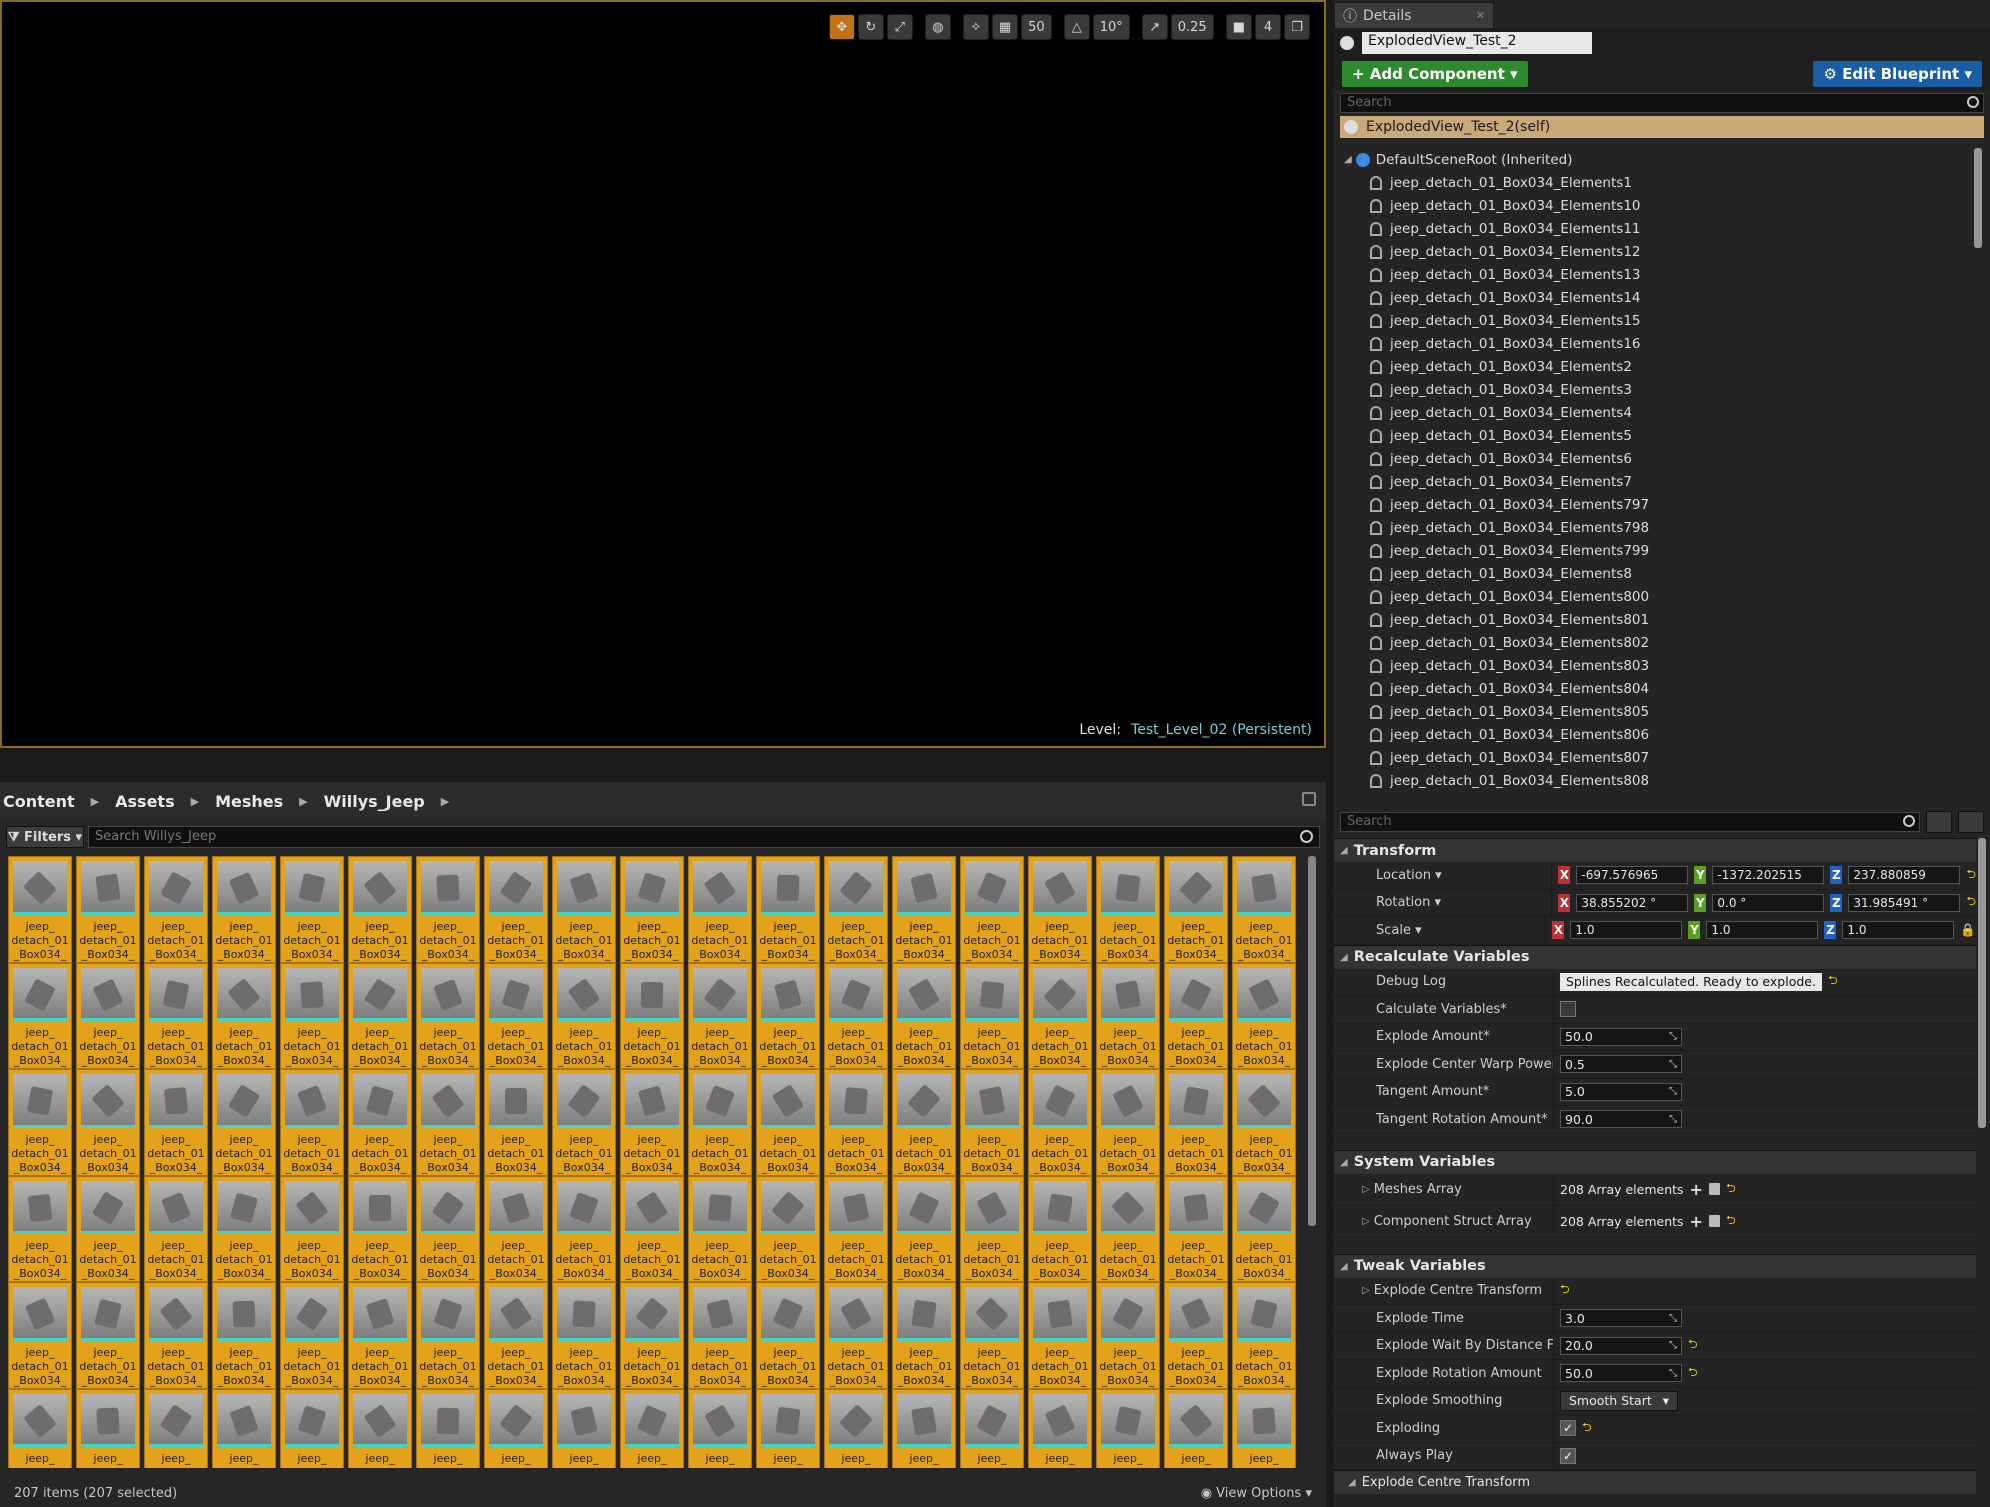  I want to click on location-x-field: -697.576965, so click(1632, 875).